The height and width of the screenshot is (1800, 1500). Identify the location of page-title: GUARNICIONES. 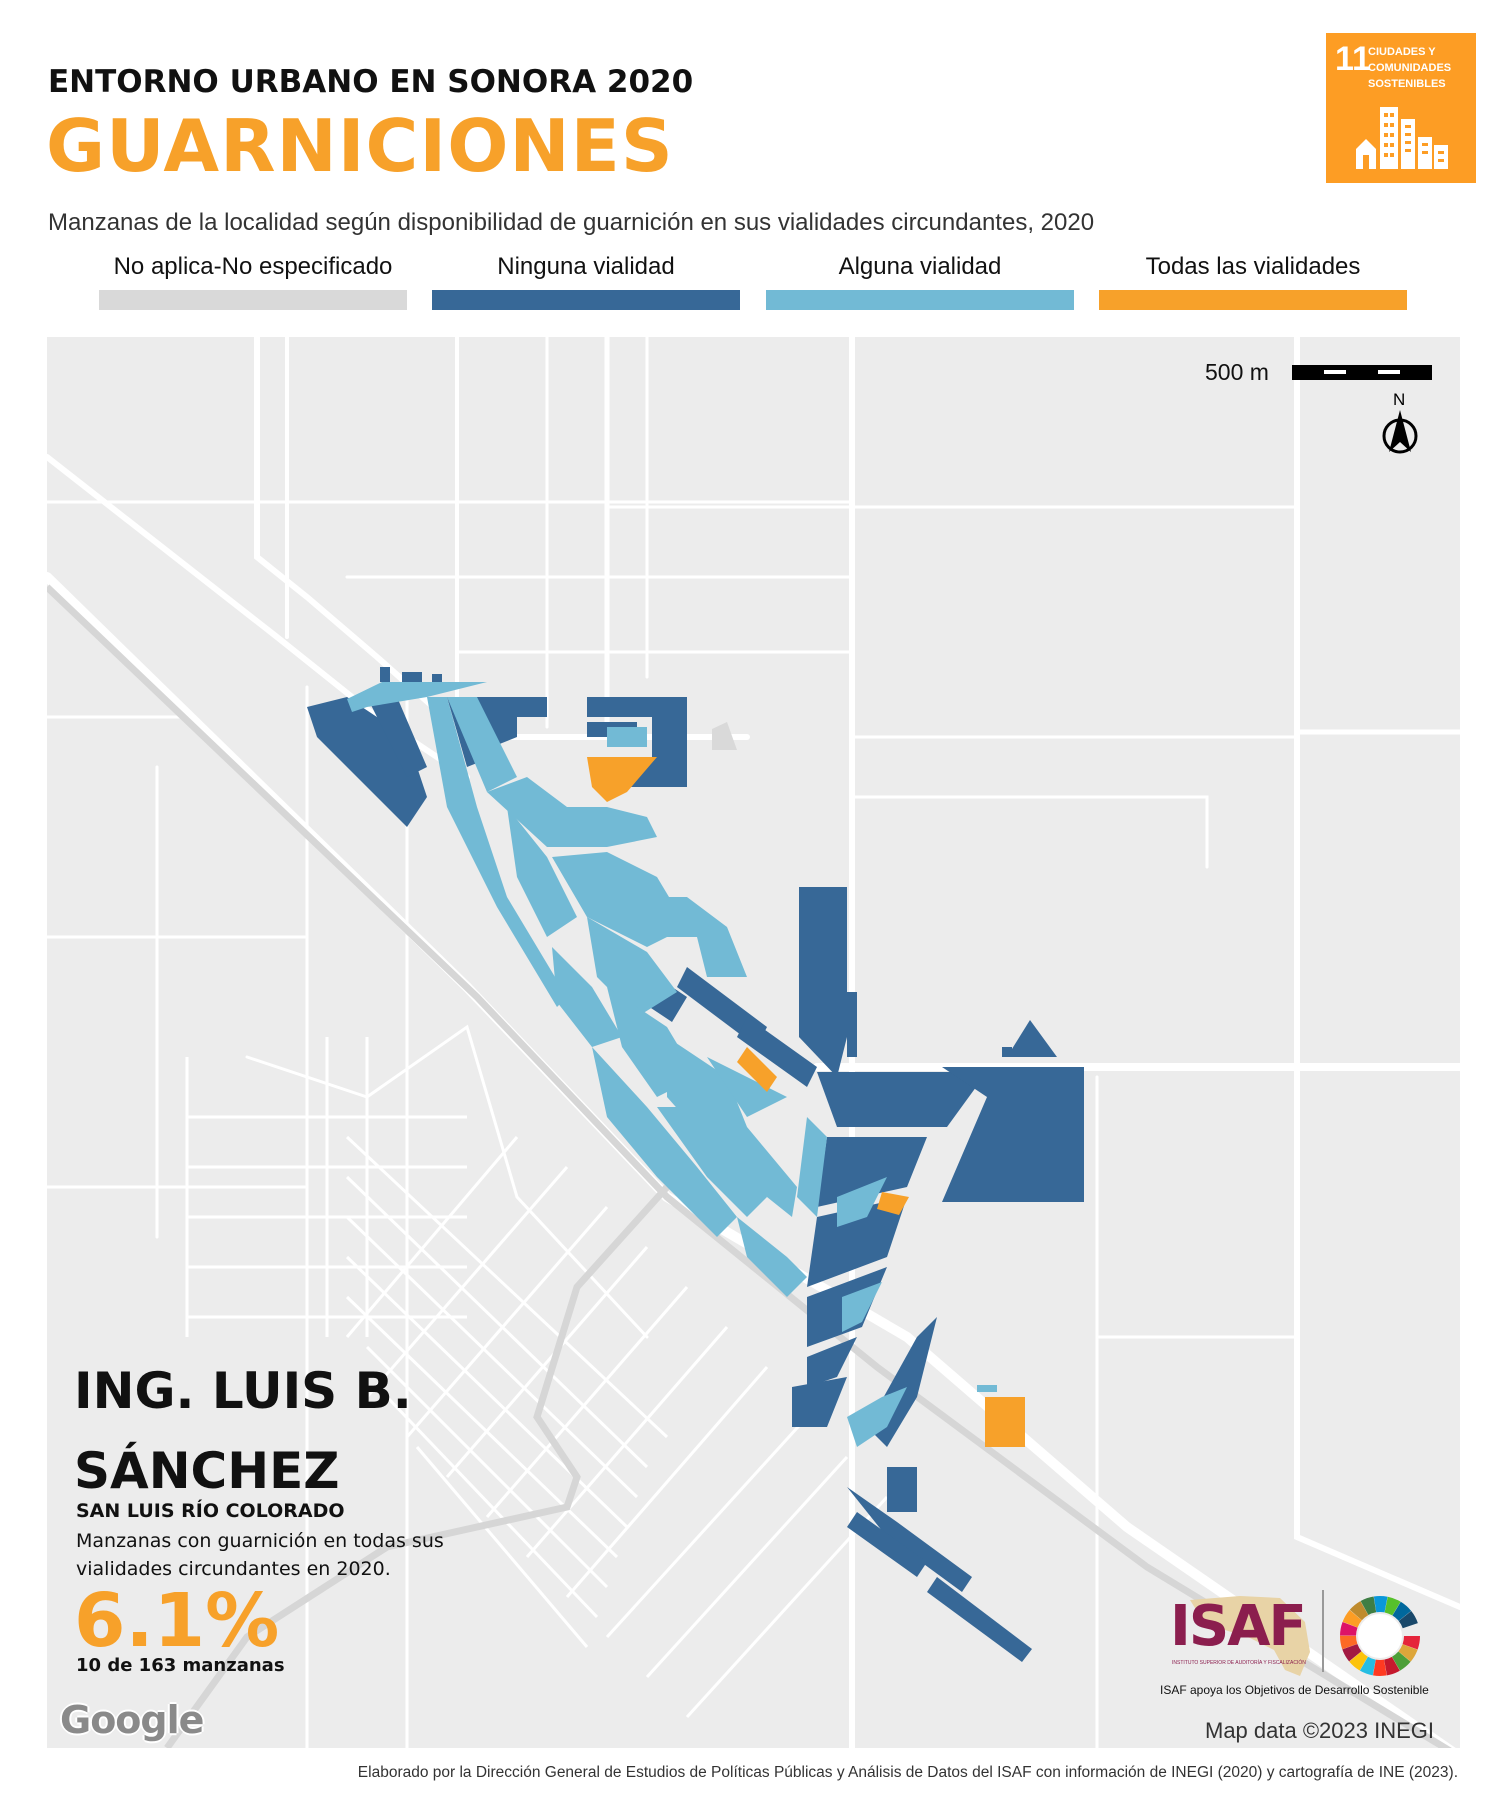
(360, 146).